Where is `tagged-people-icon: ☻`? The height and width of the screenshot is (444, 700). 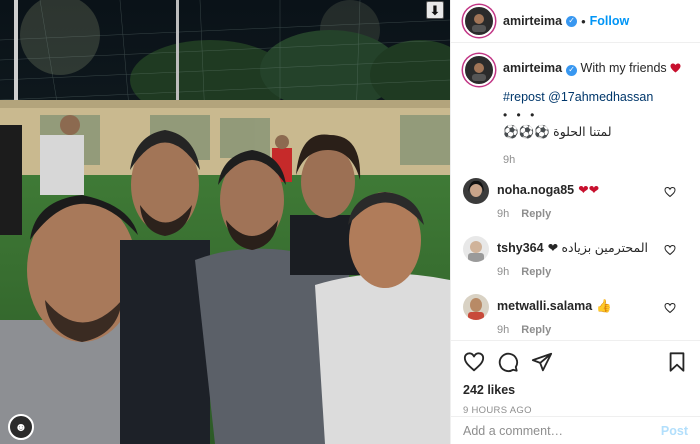
tagged-people-icon: ☻ is located at coordinates (21, 427).